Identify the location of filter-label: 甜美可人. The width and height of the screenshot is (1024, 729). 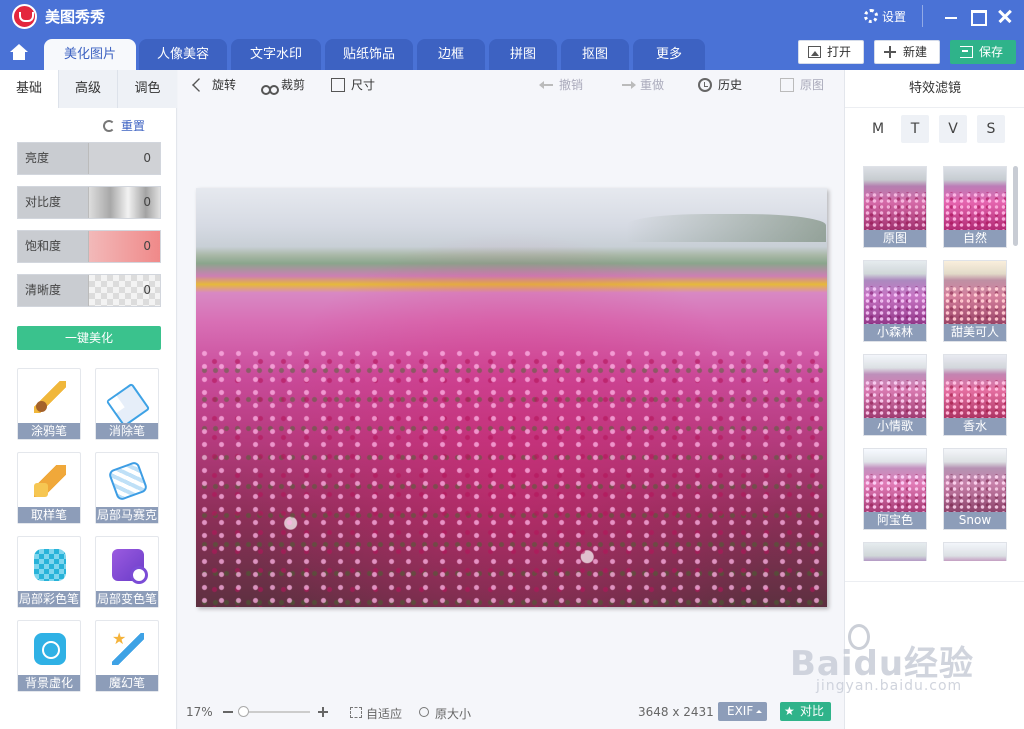
(975, 332).